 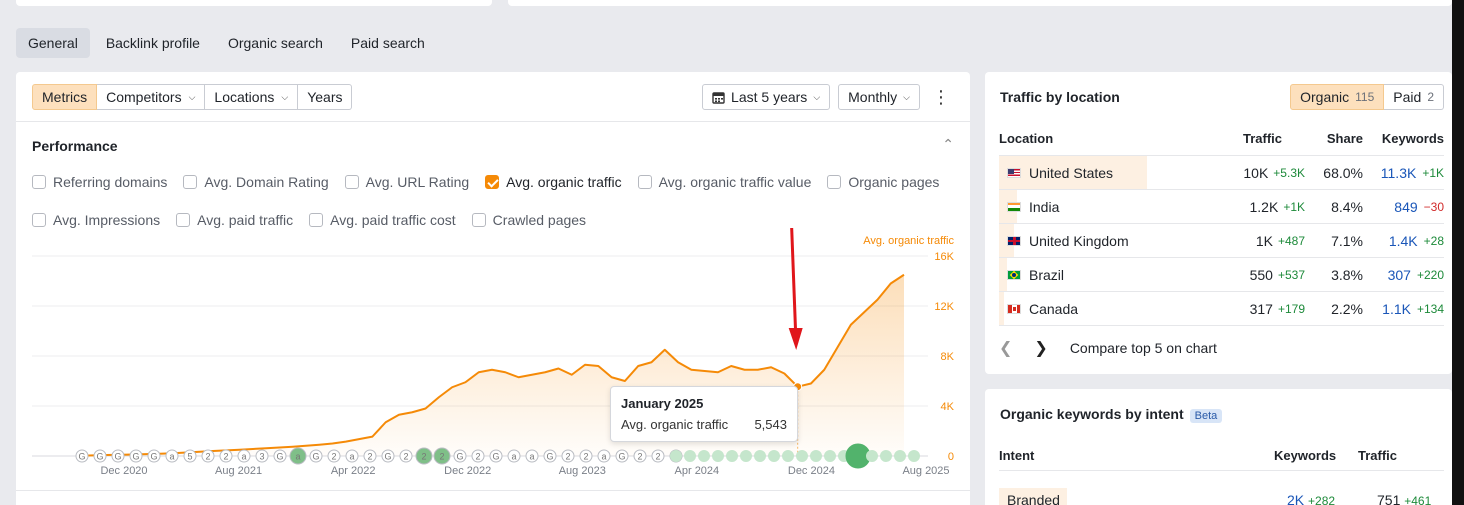 What do you see at coordinates (1389, 498) in the screenshot?
I see `intent-traffic-value: 751` at bounding box center [1389, 498].